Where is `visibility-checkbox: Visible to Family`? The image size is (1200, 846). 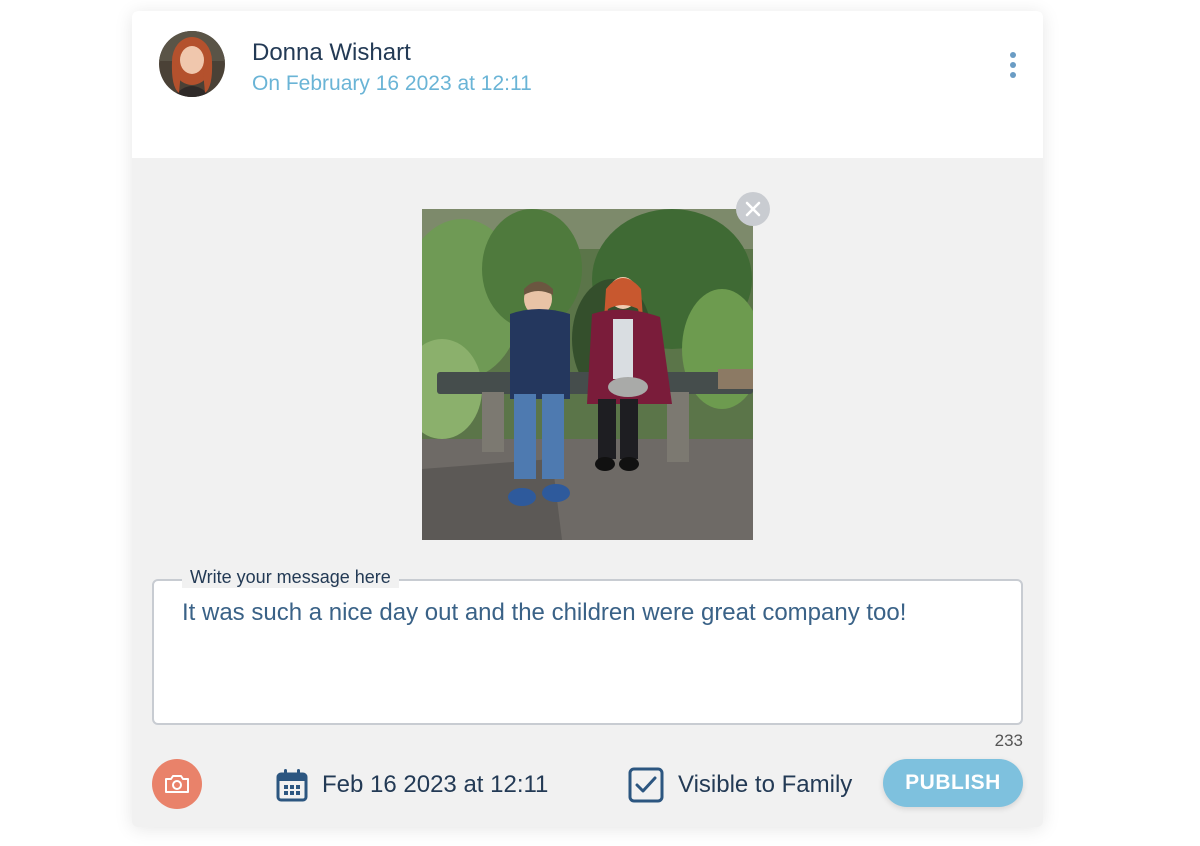 visibility-checkbox: Visible to Family is located at coordinates (740, 785).